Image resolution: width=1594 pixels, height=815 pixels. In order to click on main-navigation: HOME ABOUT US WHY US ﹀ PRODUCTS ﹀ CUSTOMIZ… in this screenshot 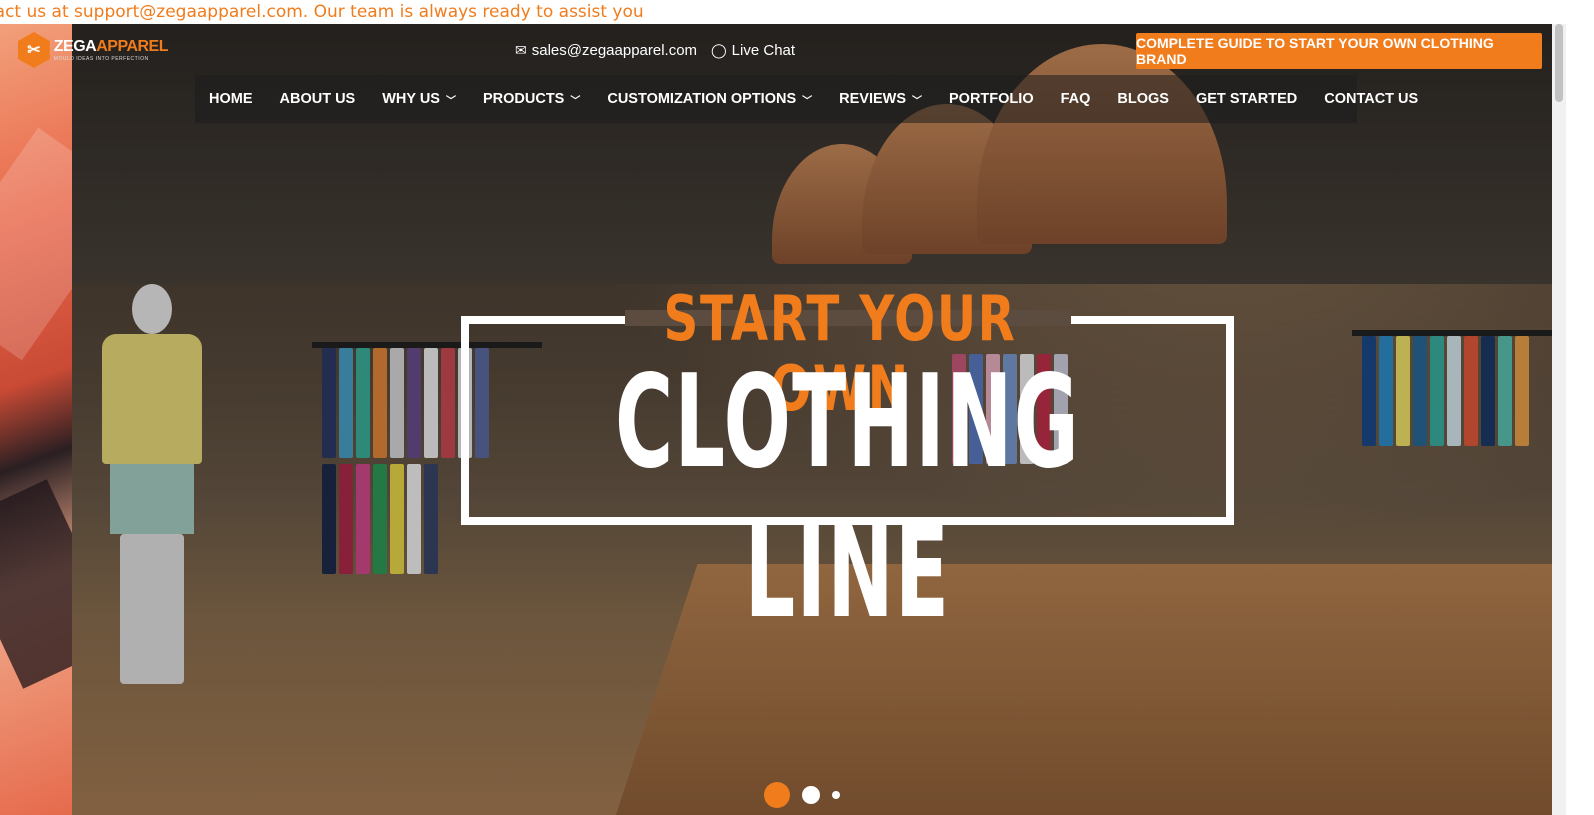, I will do `click(806, 99)`.